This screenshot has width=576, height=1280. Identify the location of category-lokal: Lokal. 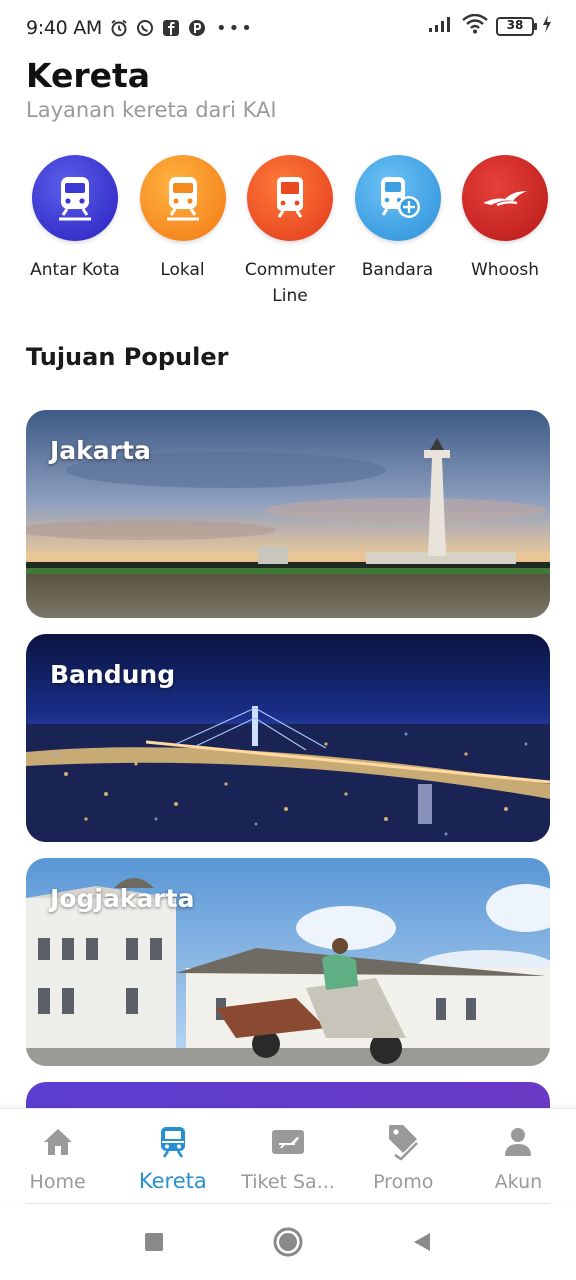
(183, 232).